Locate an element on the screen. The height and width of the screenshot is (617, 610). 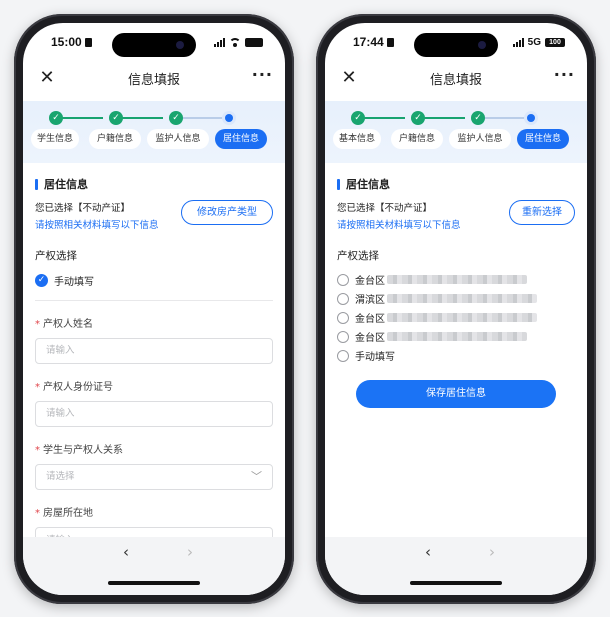
checked-icon: ✓ is located at coordinates (41, 280).